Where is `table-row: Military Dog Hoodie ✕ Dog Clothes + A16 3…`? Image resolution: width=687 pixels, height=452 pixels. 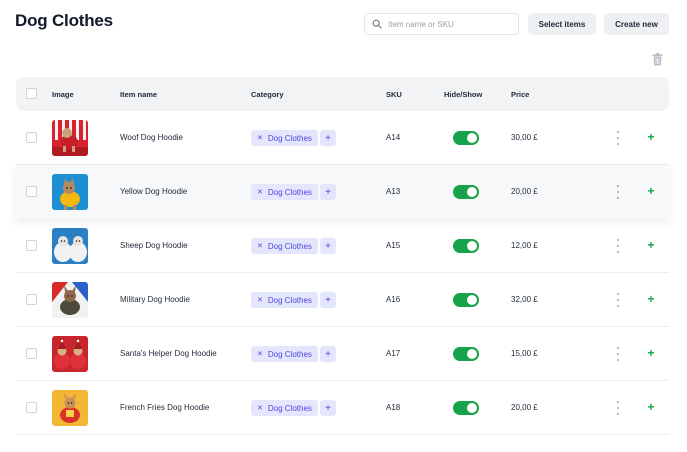
table-row: Military Dog Hoodie ✕ Dog Clothes + A16 3… is located at coordinates (342, 300).